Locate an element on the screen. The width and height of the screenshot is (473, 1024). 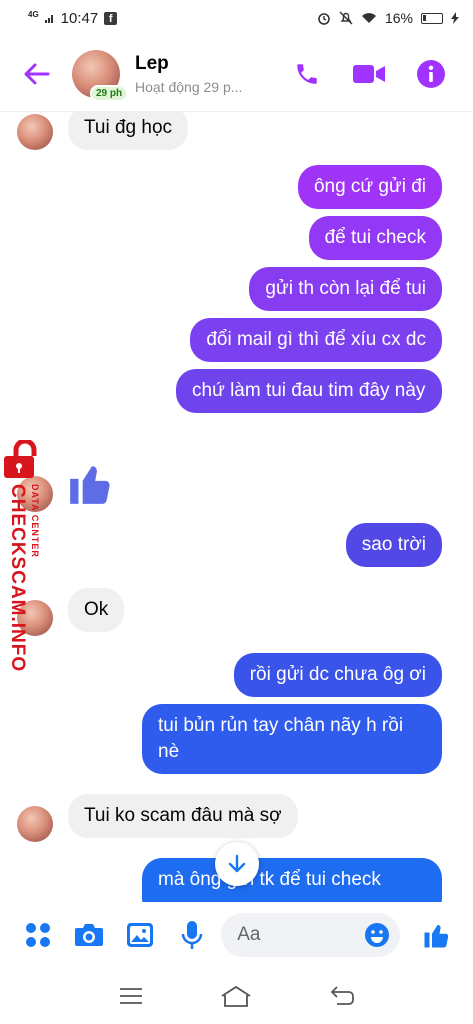
camera-button is located at coordinates (88, 935).